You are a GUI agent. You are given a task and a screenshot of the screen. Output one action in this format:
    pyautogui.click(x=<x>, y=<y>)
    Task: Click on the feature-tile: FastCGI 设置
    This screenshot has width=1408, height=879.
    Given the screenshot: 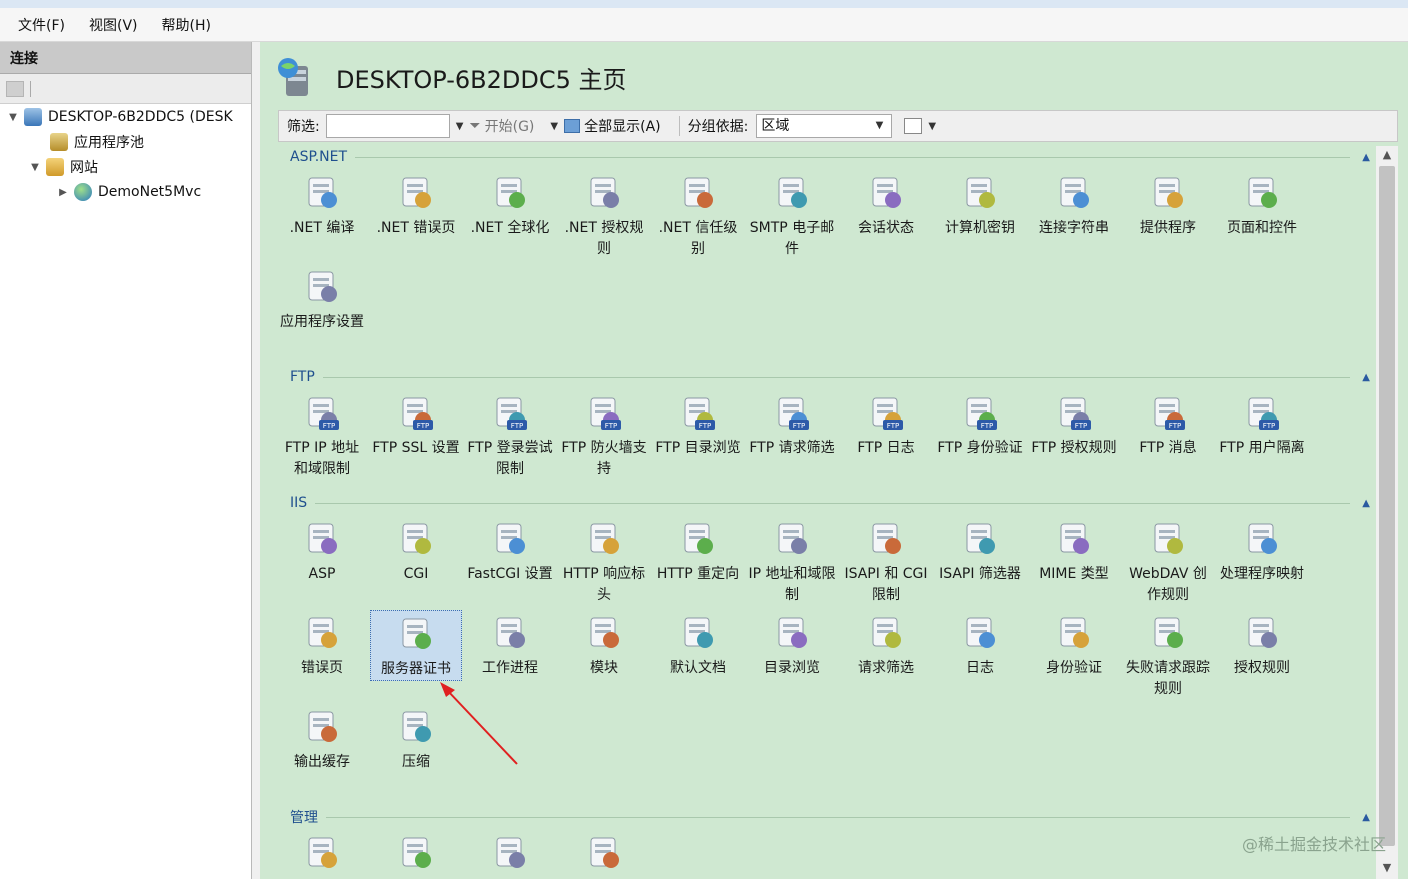 What is the action you would take?
    pyautogui.click(x=510, y=550)
    